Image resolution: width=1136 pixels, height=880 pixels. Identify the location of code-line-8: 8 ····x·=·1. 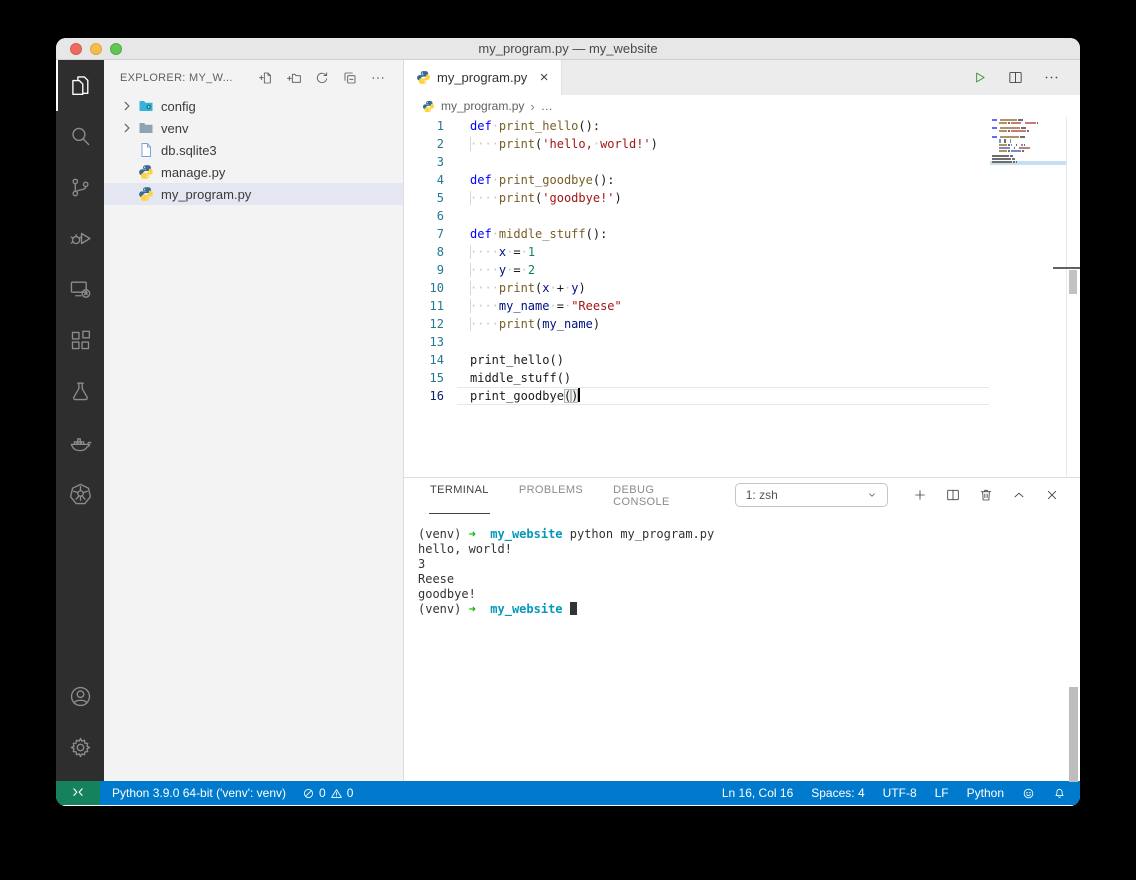
(742, 252).